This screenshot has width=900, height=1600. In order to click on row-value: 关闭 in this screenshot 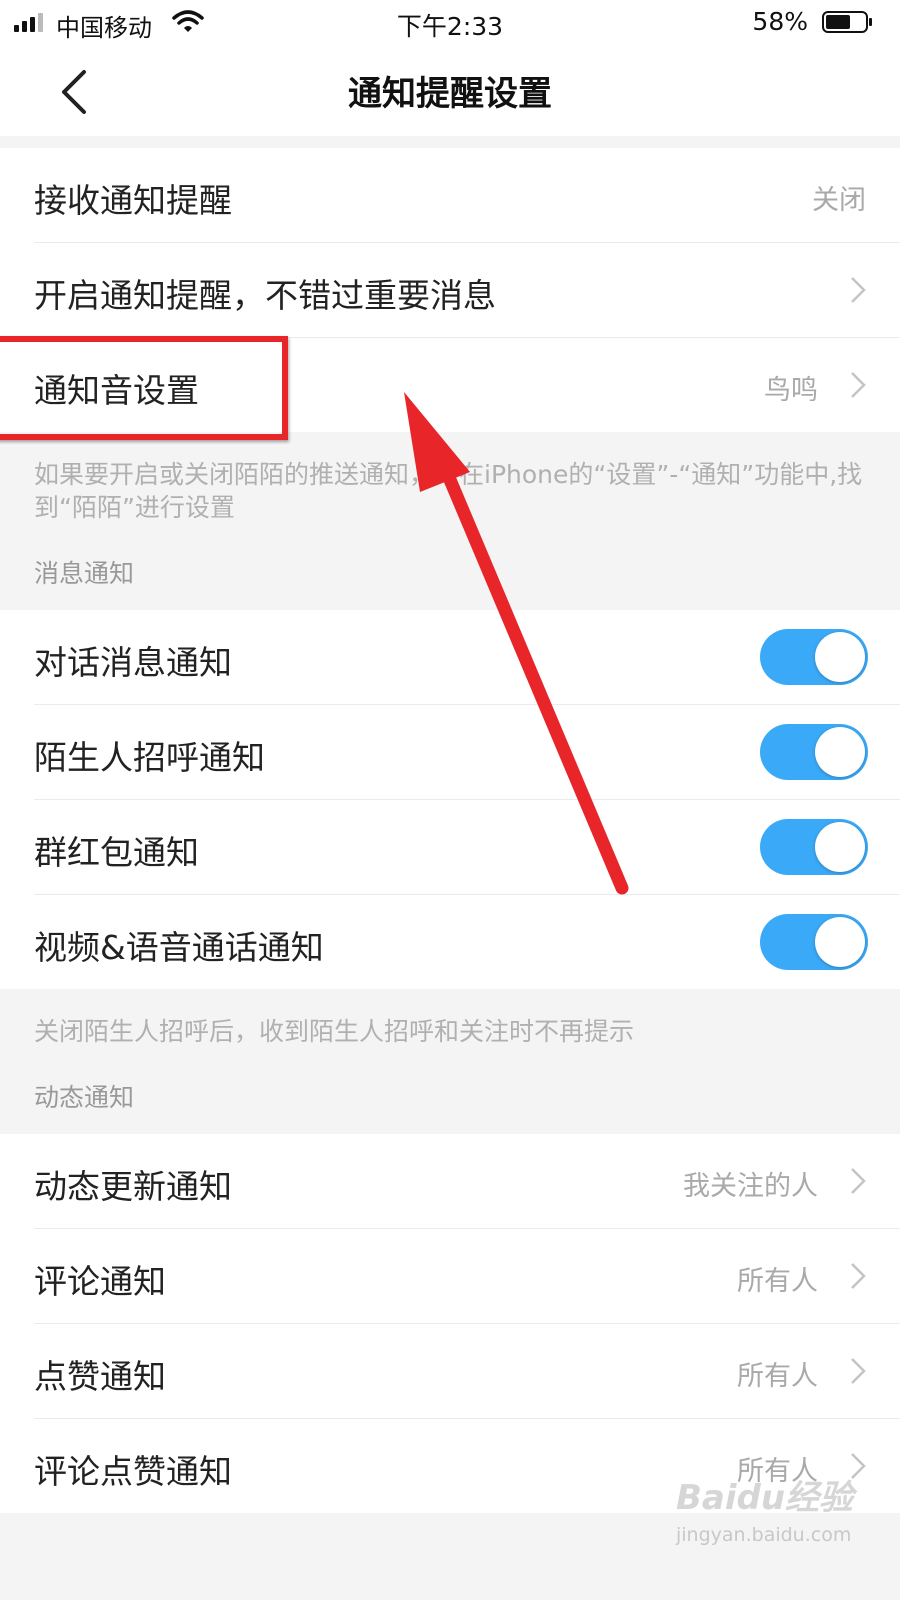, I will do `click(839, 200)`.